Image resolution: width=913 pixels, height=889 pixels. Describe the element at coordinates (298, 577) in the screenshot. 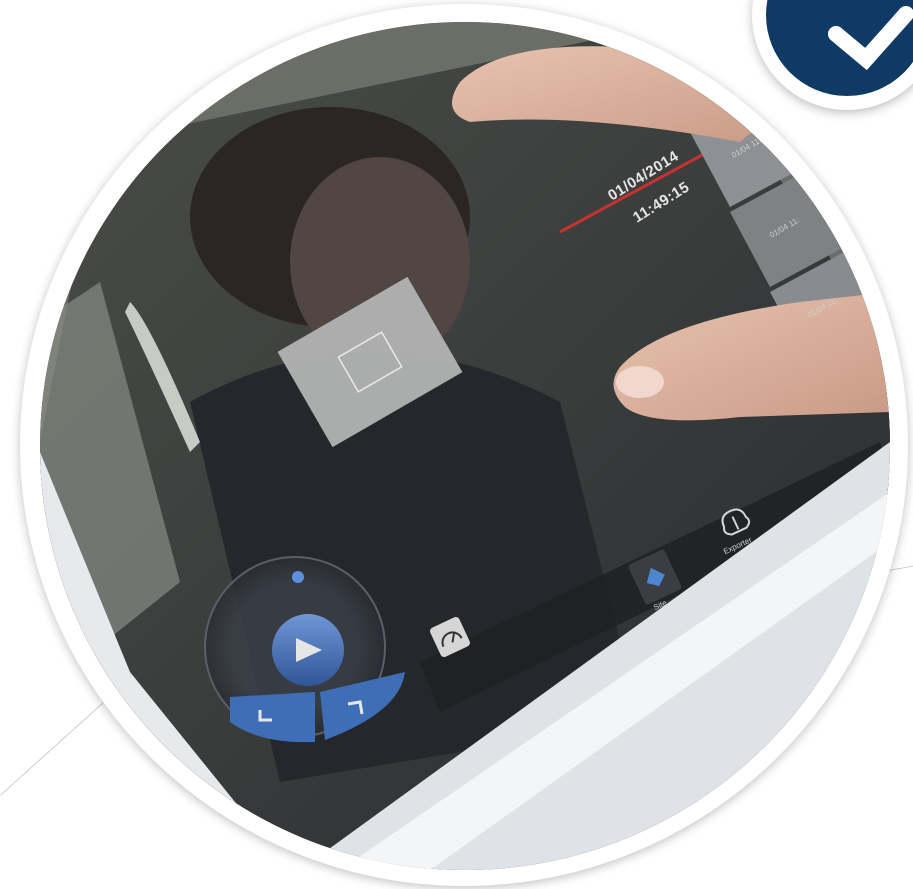

I see `joystick-handle` at that location.